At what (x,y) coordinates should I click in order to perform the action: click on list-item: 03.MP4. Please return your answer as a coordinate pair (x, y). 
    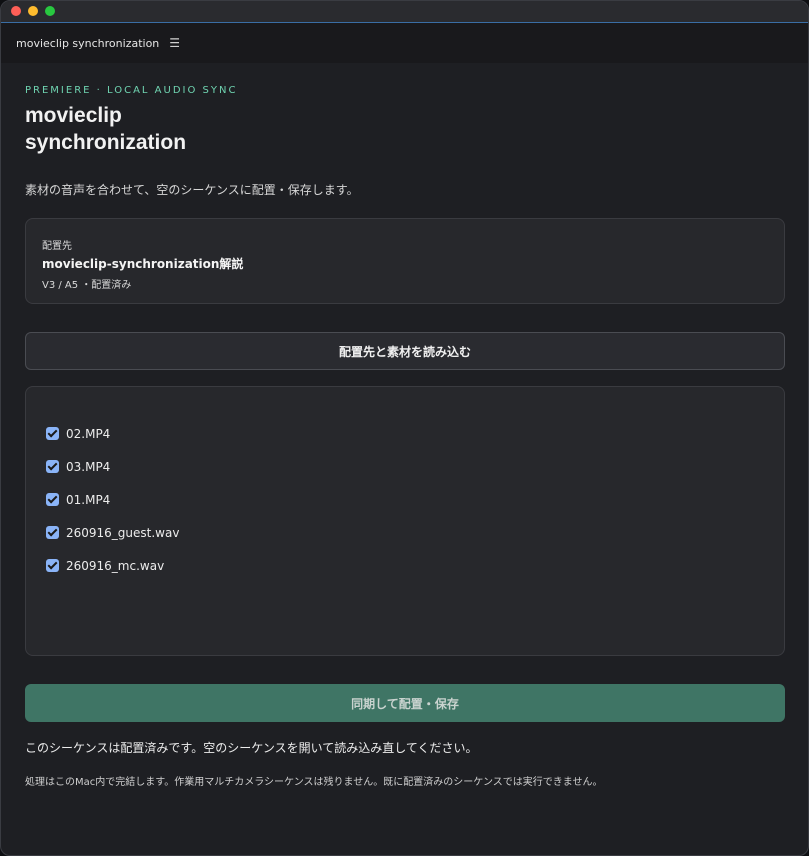
    Looking at the image, I should click on (405, 466).